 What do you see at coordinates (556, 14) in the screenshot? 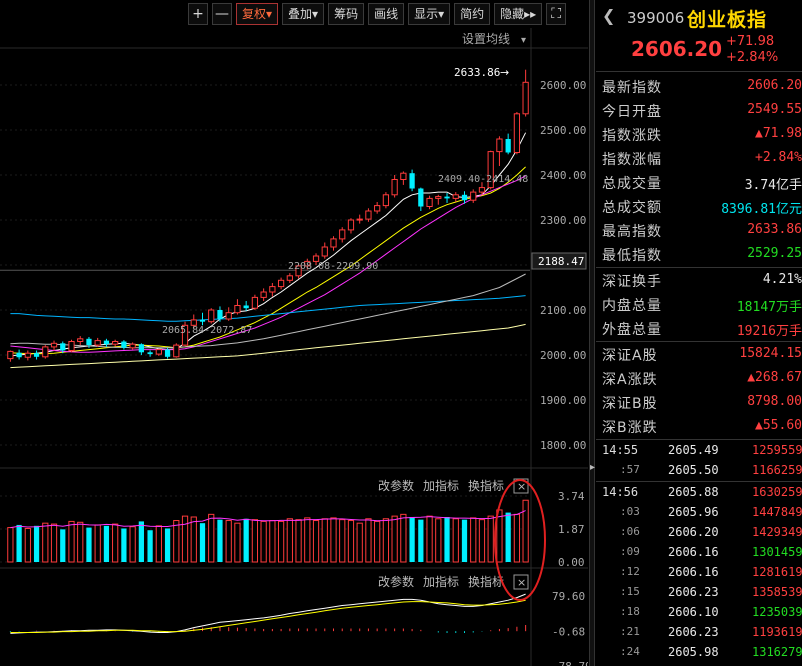
I see `fullscreen-icon: ⛶` at bounding box center [556, 14].